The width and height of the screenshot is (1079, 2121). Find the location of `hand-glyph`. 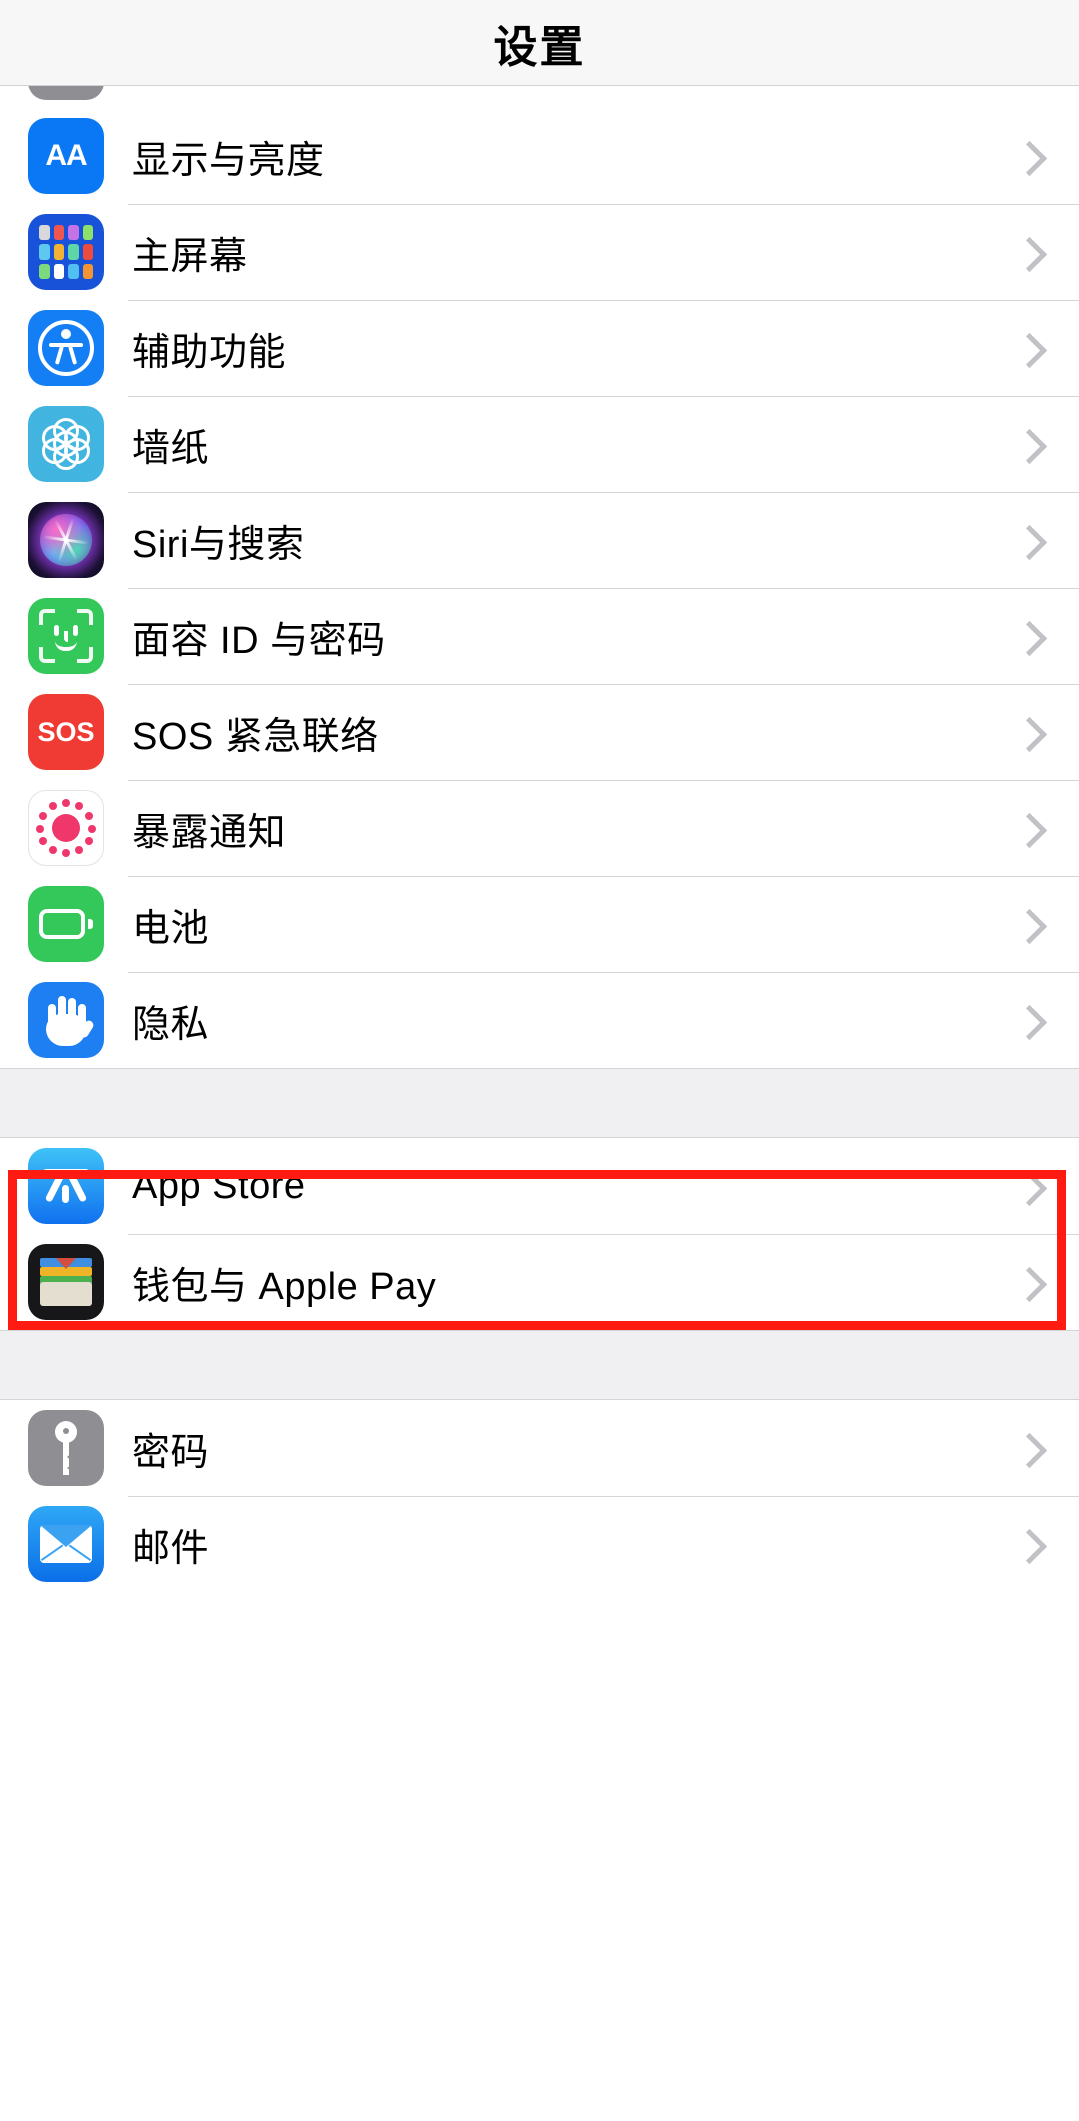

hand-glyph is located at coordinates (70, 1020).